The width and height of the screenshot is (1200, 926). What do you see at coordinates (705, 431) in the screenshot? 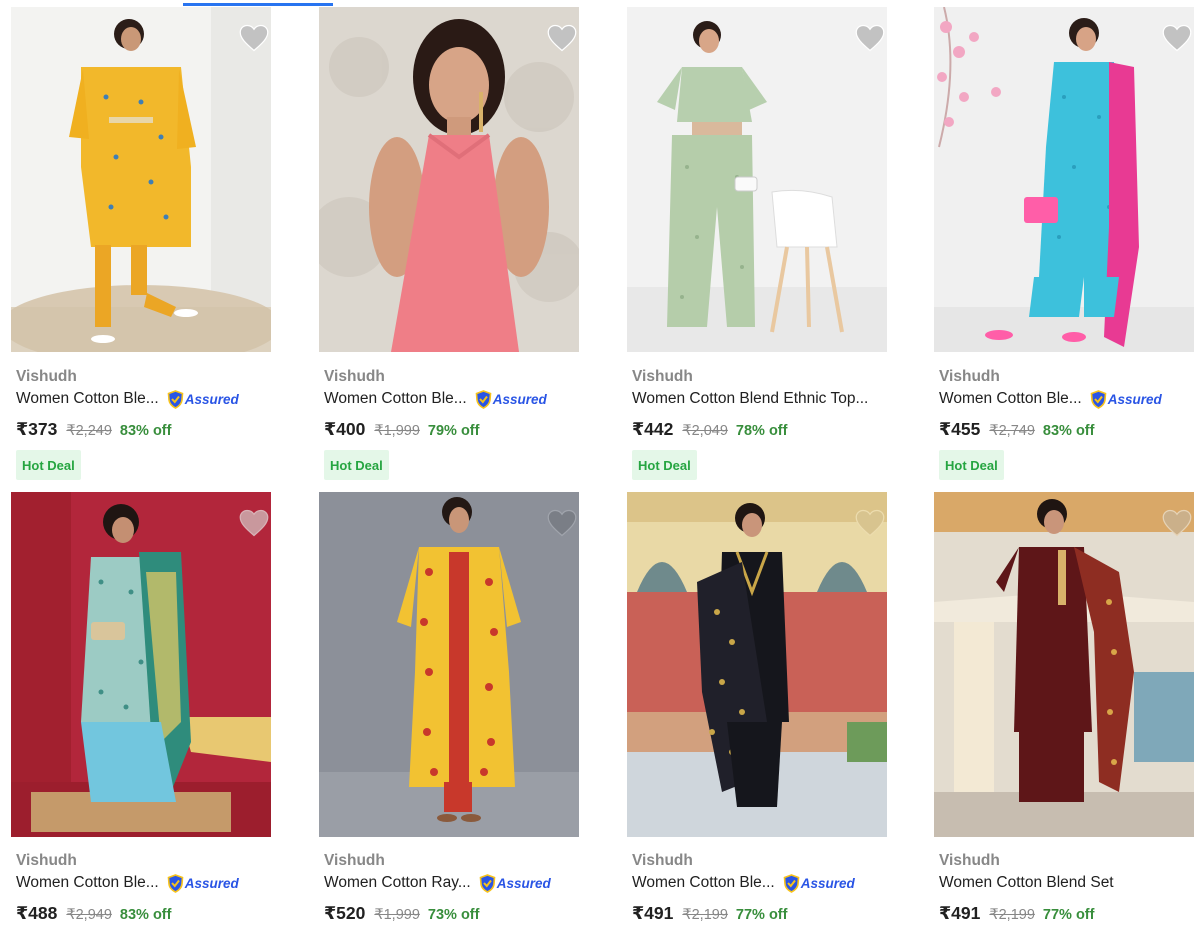
I see `original-price: ₹2,049` at bounding box center [705, 431].